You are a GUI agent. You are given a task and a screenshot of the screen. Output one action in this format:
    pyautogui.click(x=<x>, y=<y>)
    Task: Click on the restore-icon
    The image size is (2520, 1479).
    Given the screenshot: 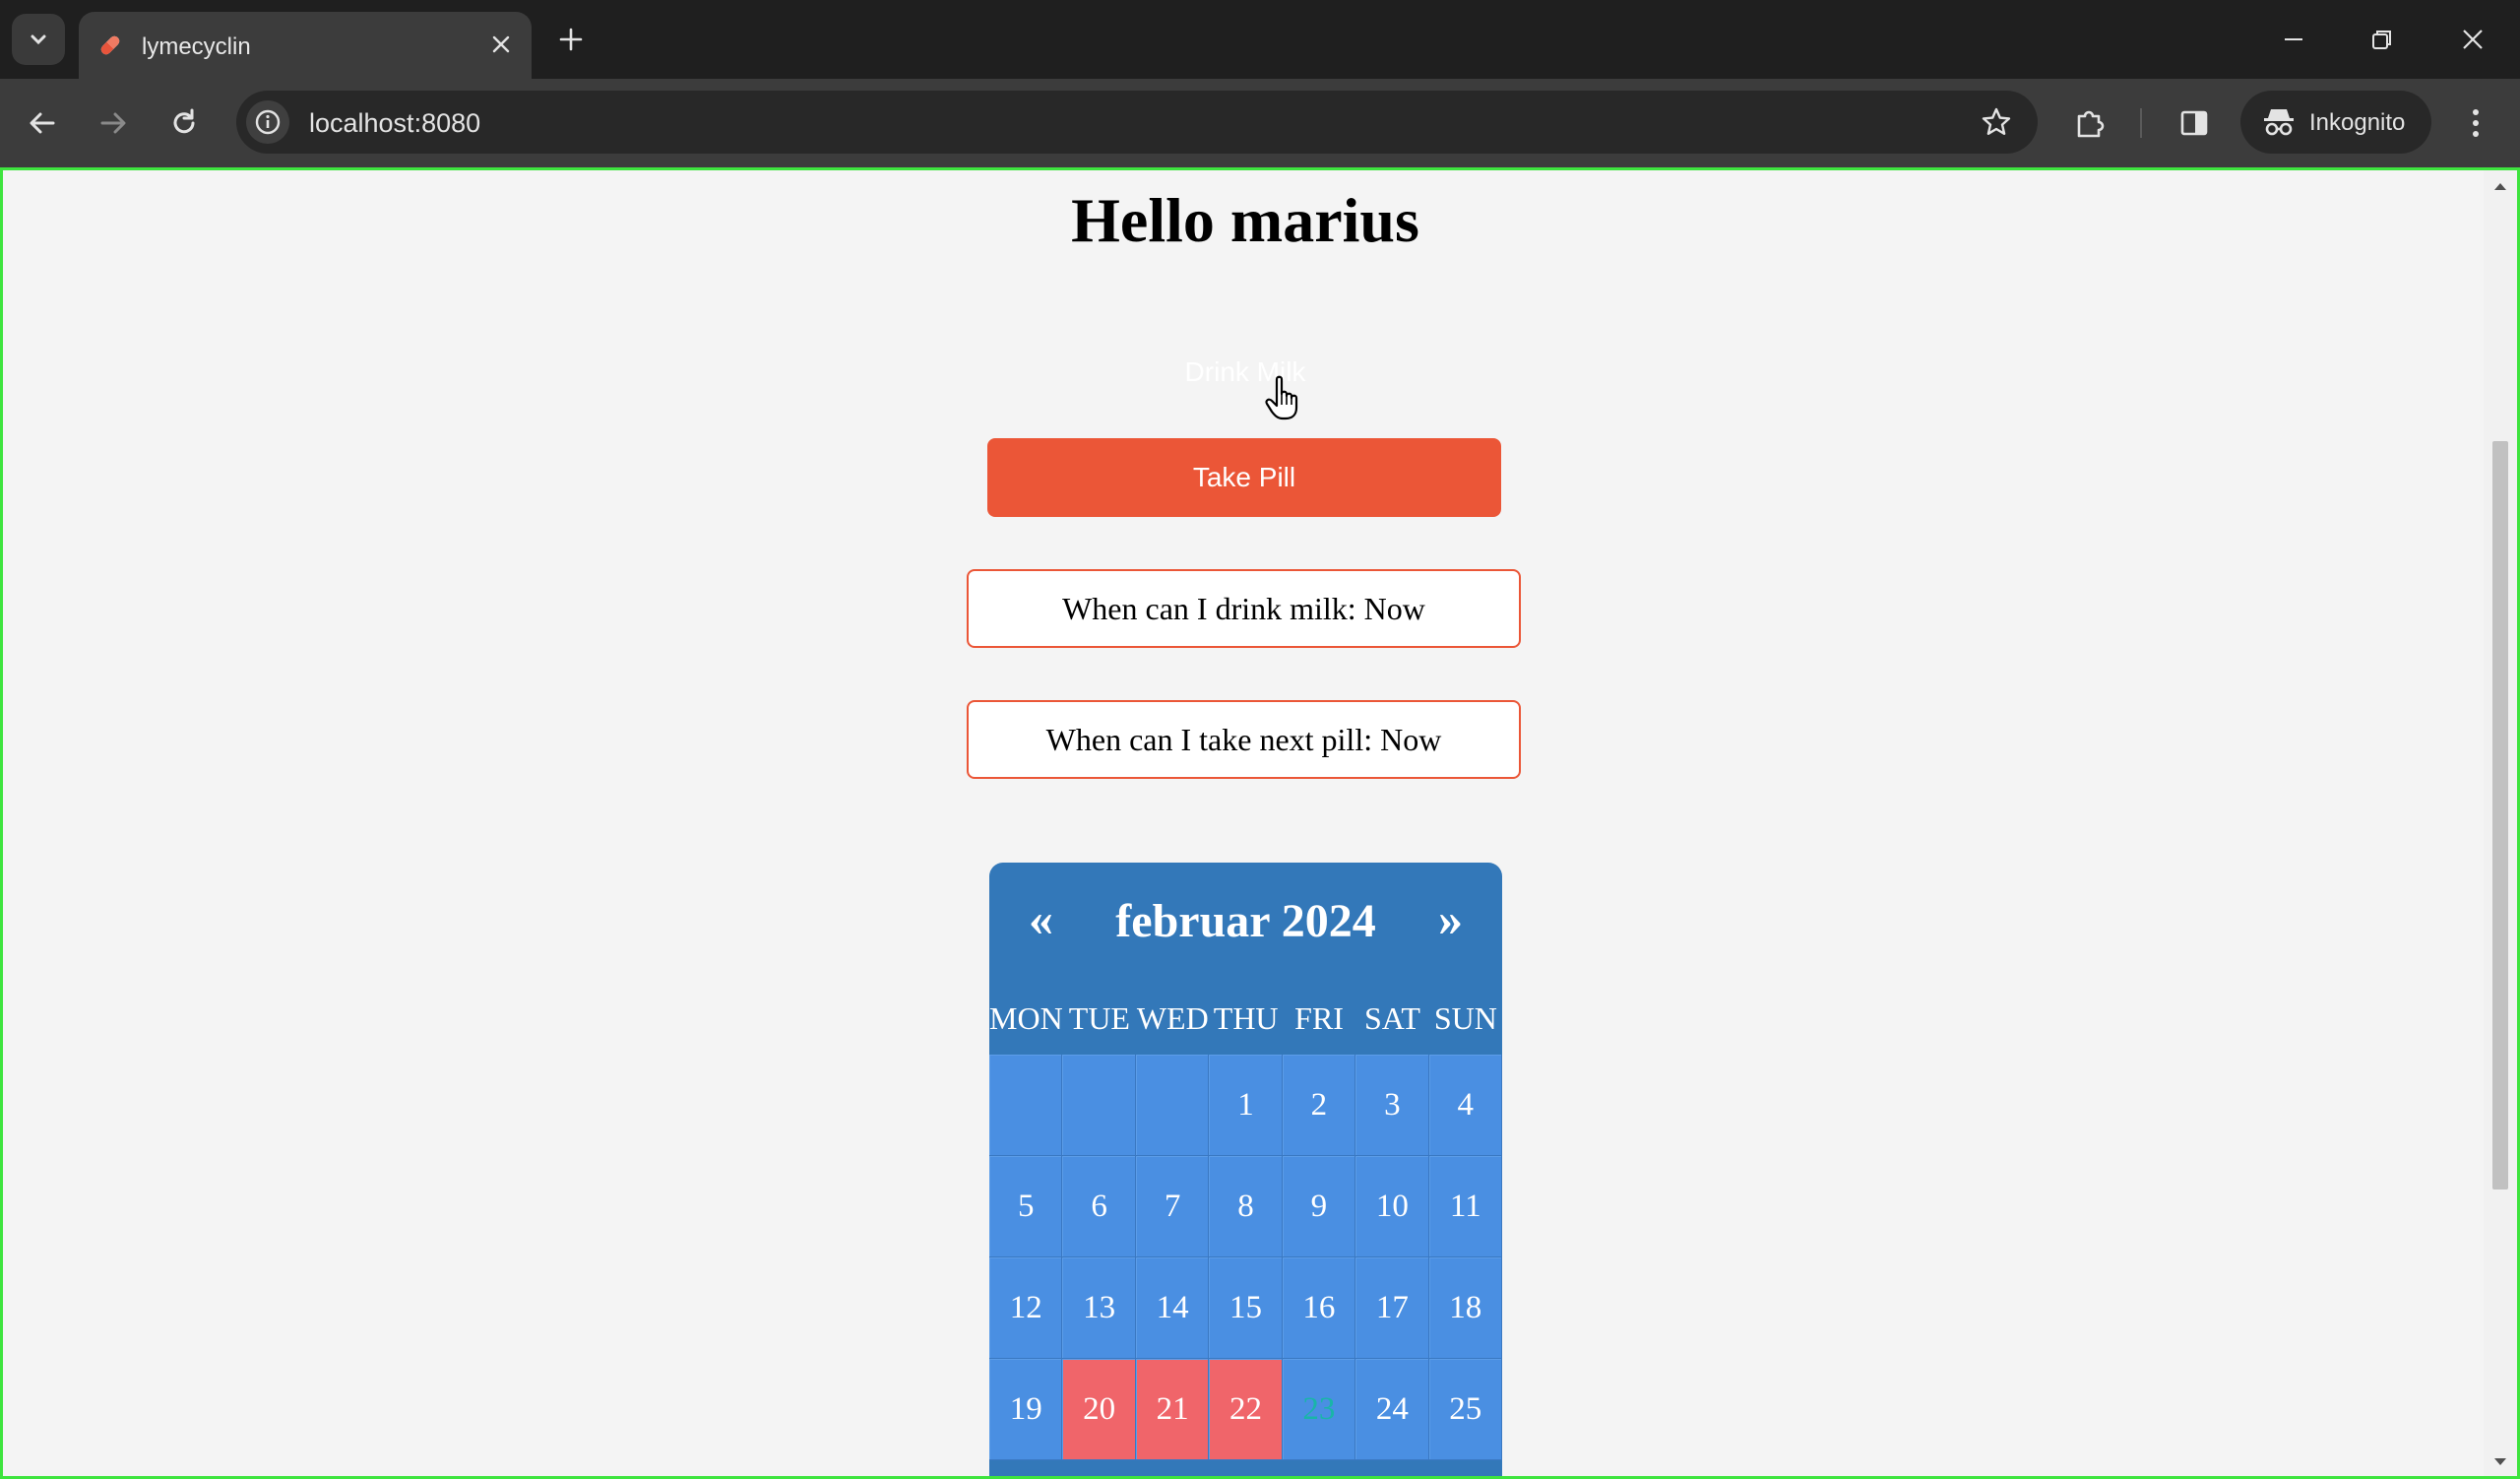 What is the action you would take?
    pyautogui.click(x=2381, y=40)
    